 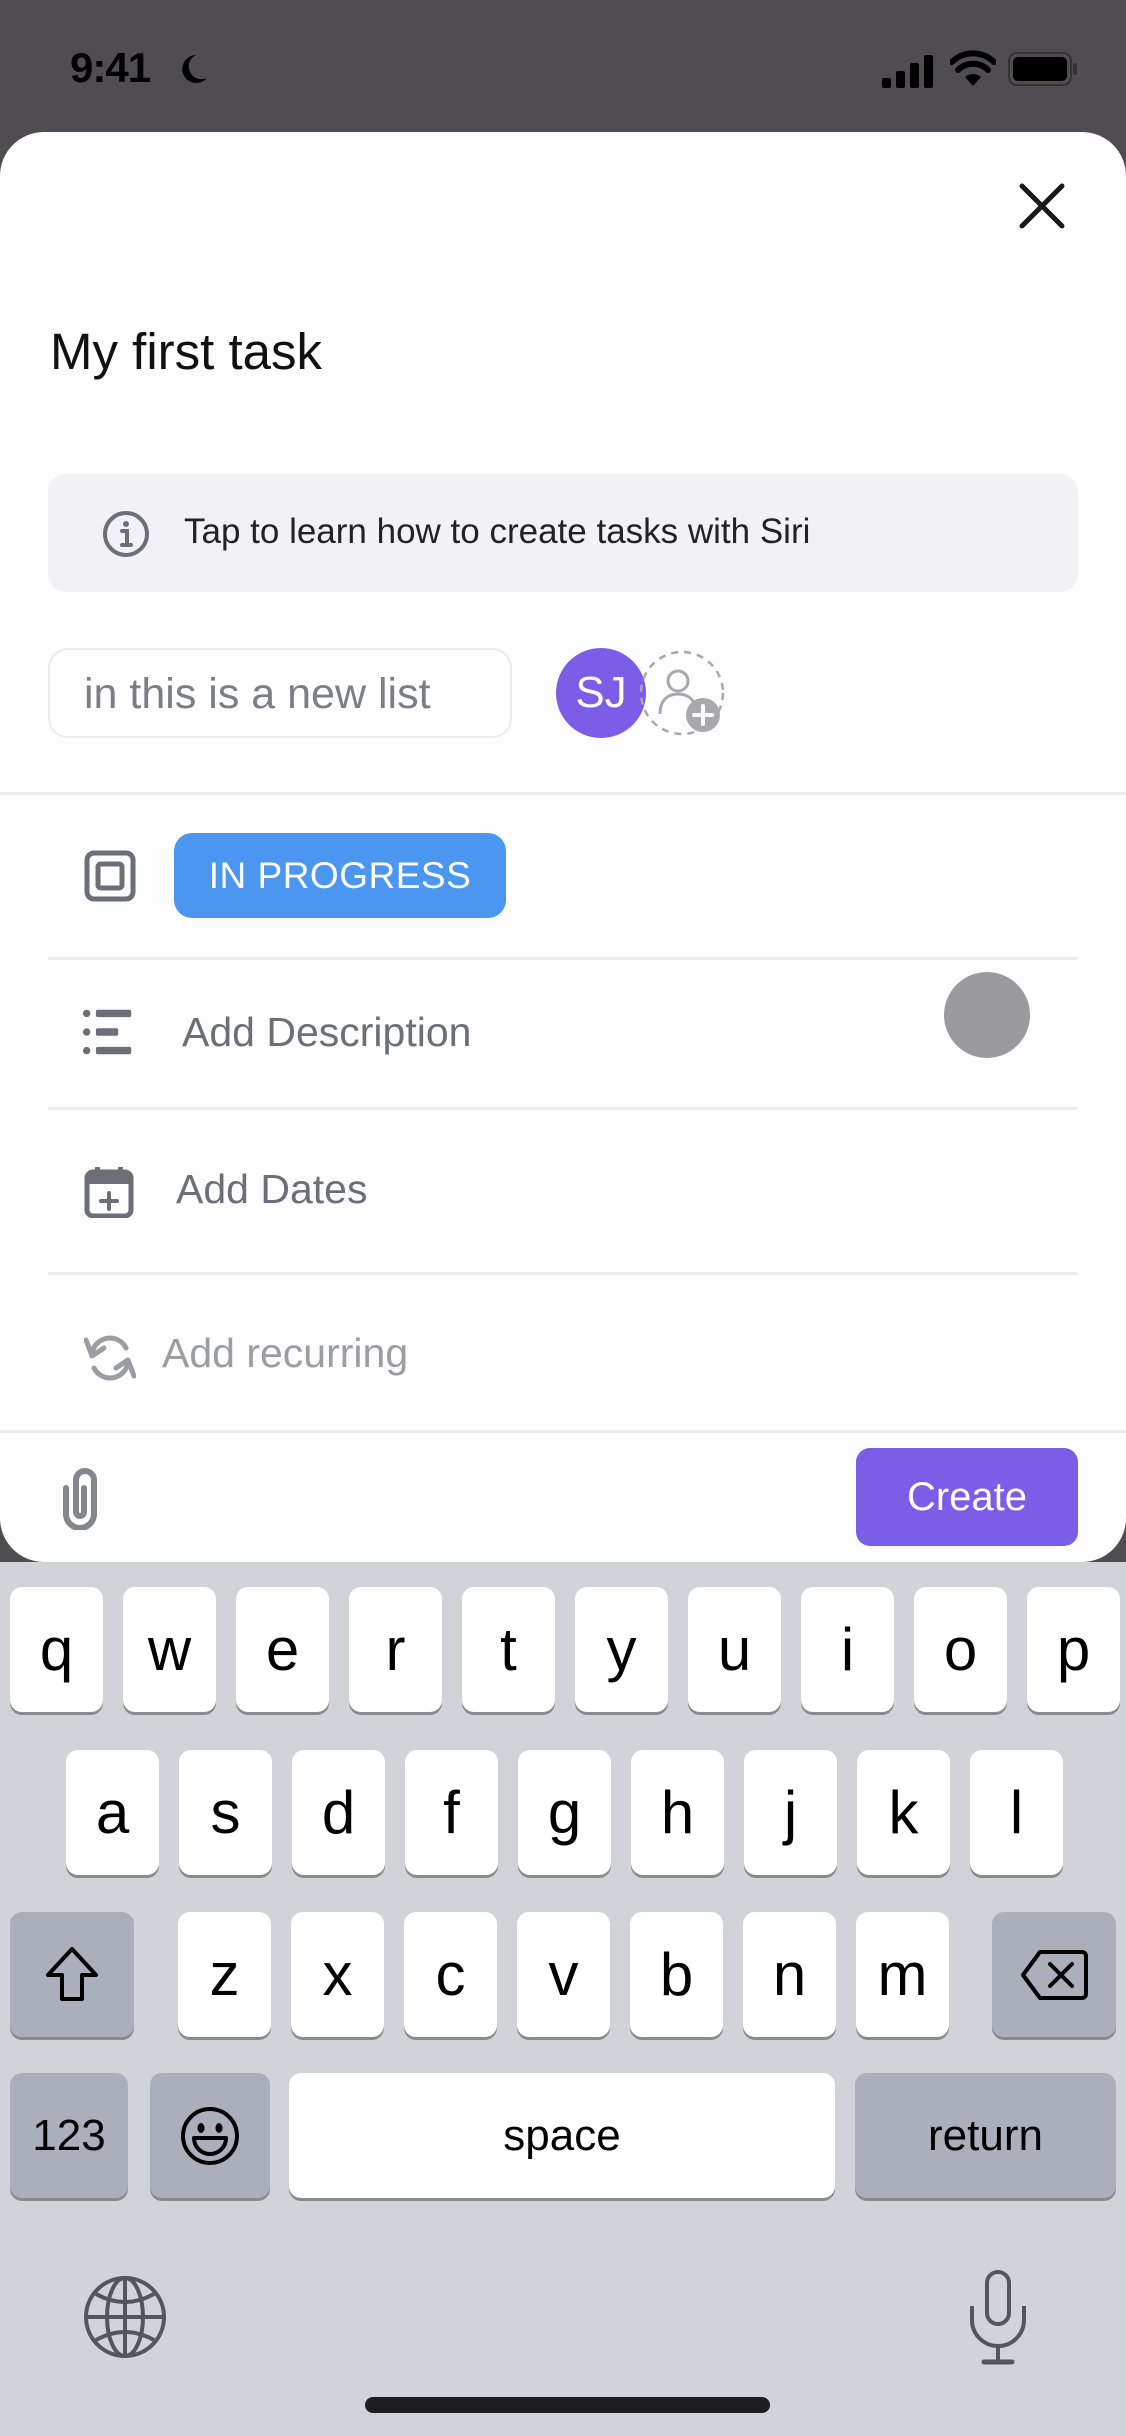 I want to click on description-list-icon, so click(x=107, y=1032).